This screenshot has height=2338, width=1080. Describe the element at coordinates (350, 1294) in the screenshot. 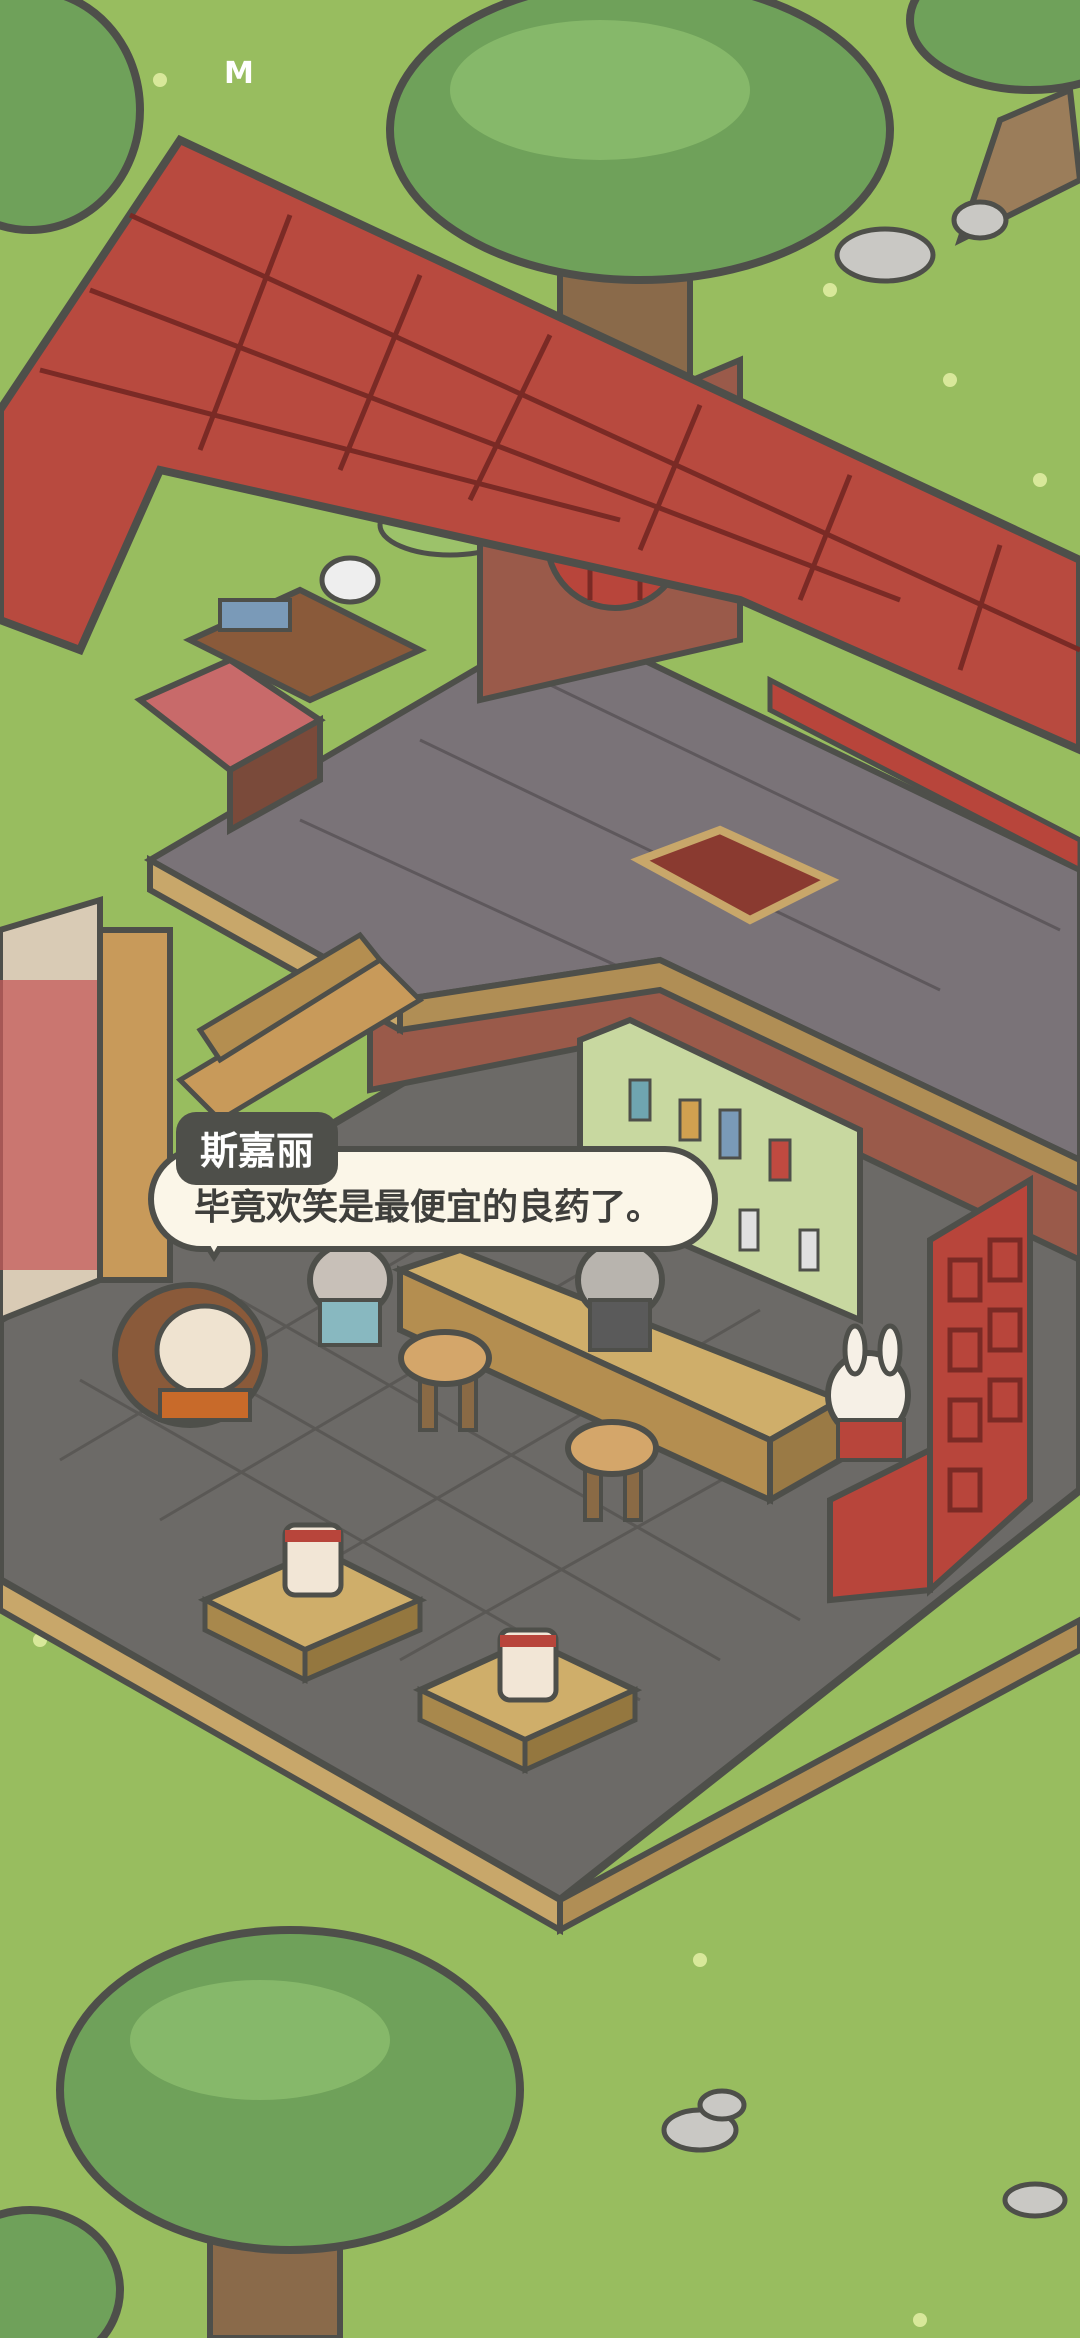

I see `character-customer-blue` at that location.